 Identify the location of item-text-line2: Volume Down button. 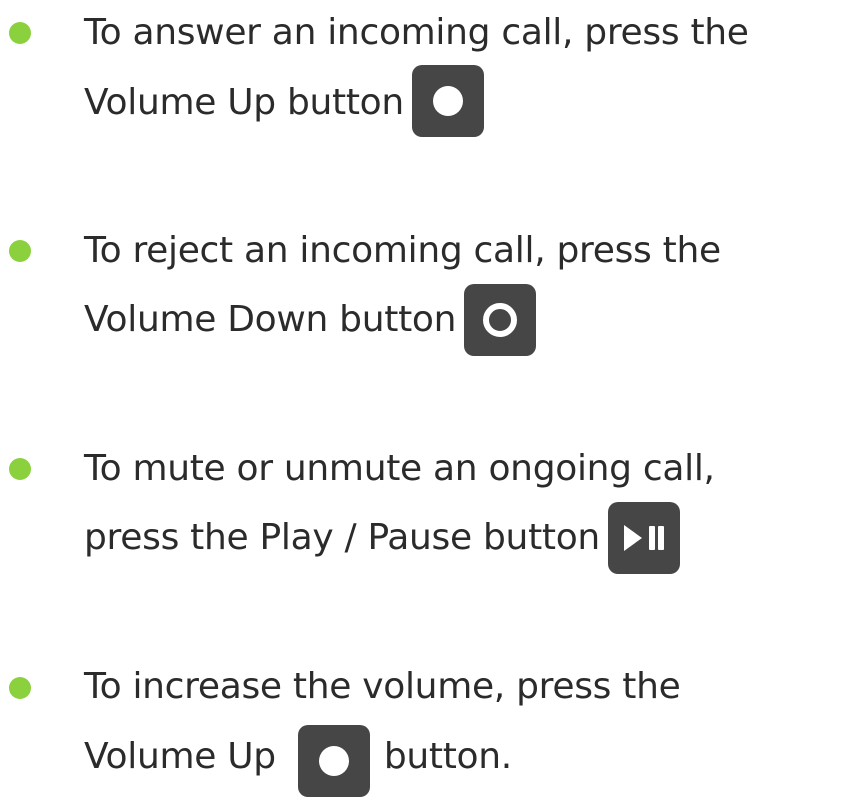
(310, 320).